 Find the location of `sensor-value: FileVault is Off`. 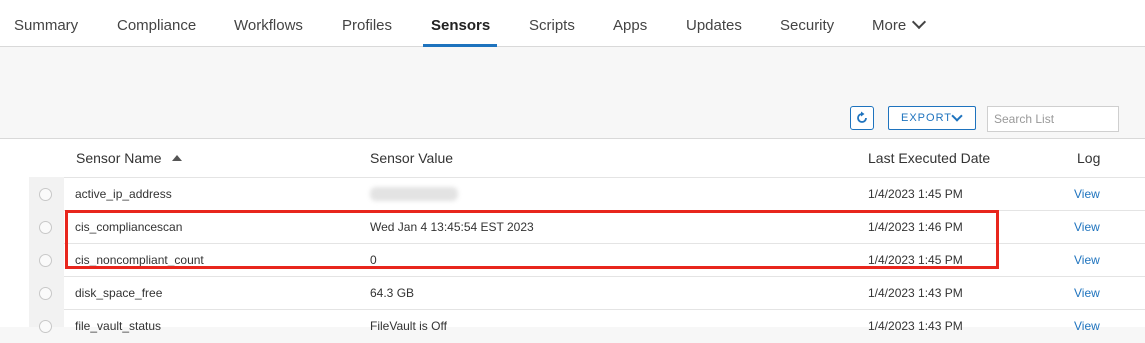

sensor-value: FileVault is Off is located at coordinates (408, 326).